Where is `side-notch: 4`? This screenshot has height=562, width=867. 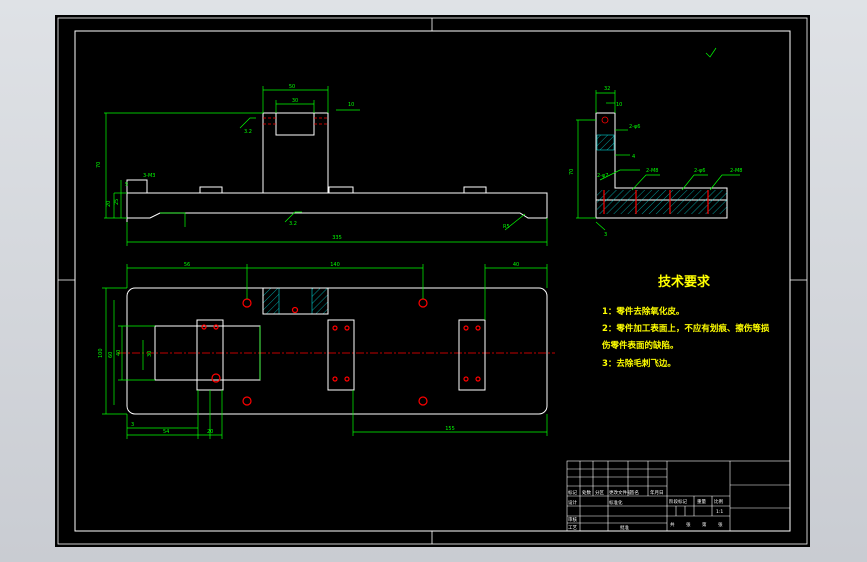 side-notch: 4 is located at coordinates (633, 157).